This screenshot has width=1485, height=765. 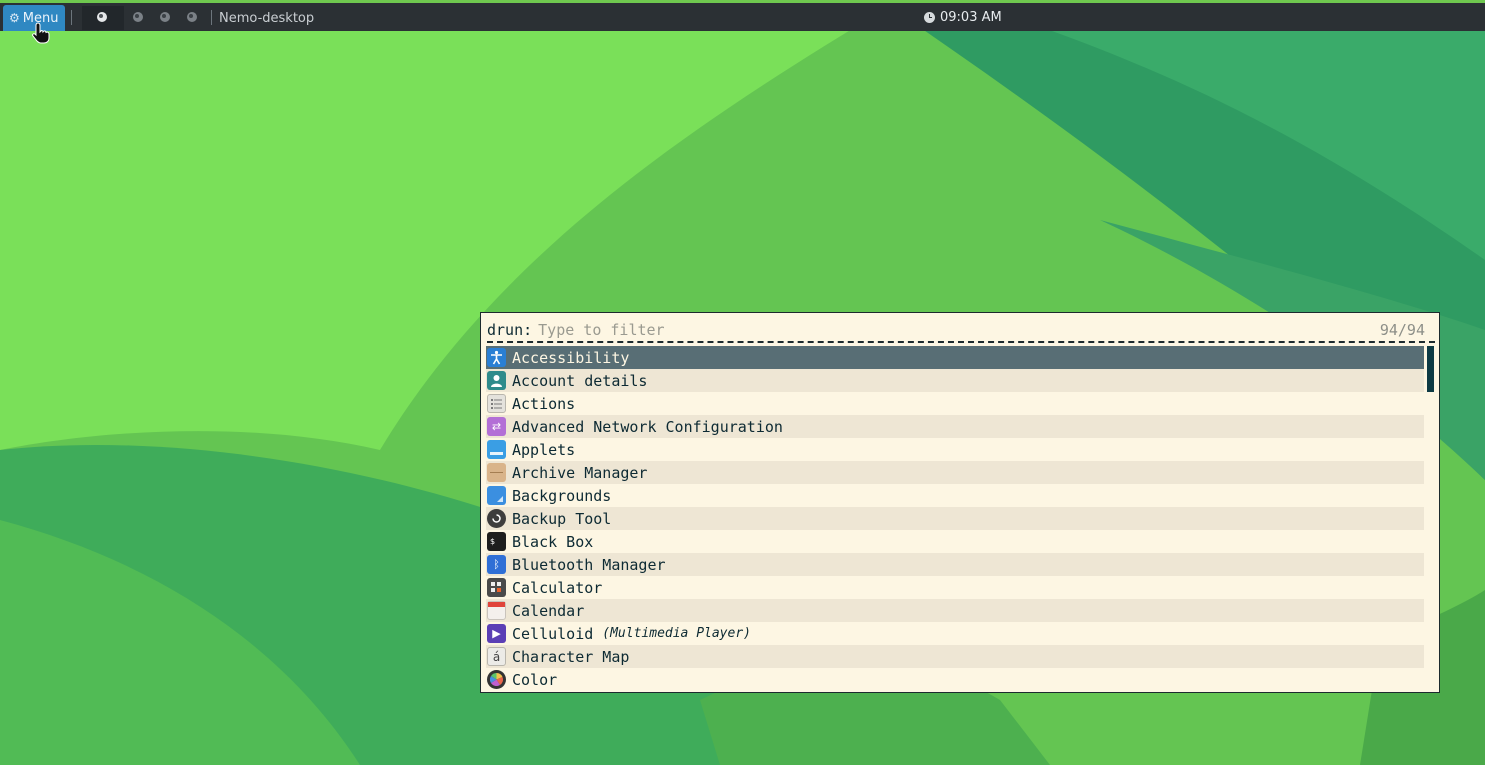 What do you see at coordinates (929, 17) in the screenshot?
I see `clock-icon` at bounding box center [929, 17].